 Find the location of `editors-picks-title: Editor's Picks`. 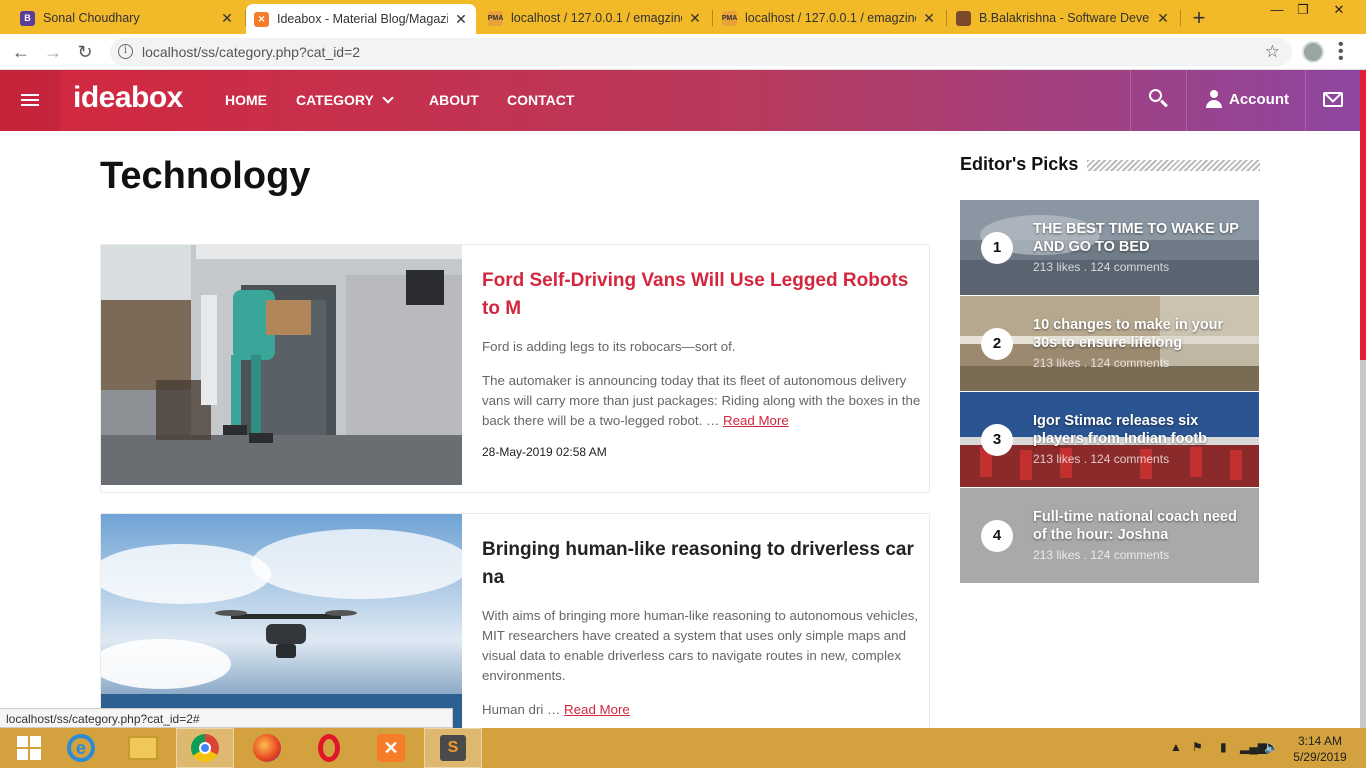

editors-picks-title: Editor's Picks is located at coordinates (1019, 164).